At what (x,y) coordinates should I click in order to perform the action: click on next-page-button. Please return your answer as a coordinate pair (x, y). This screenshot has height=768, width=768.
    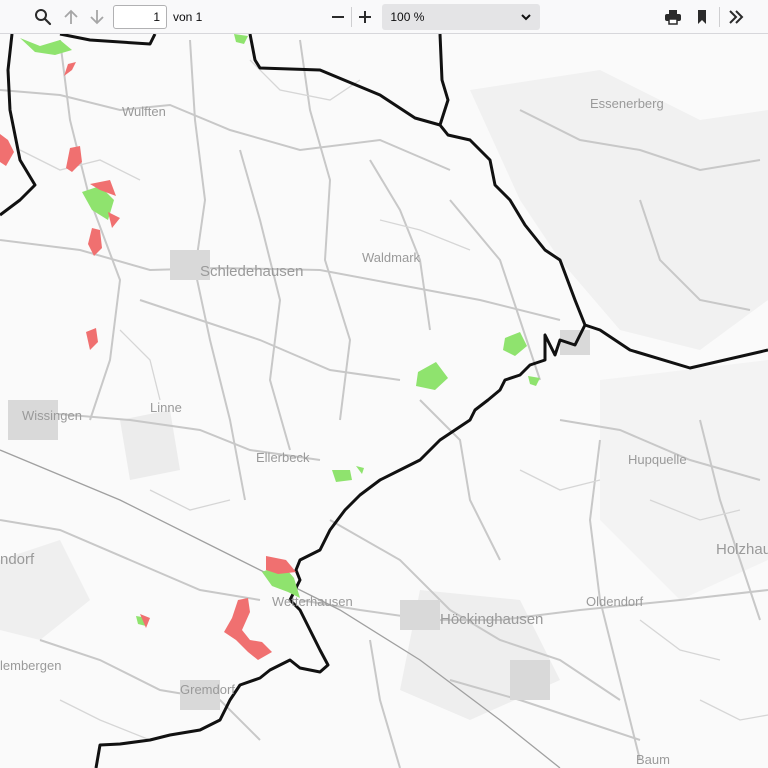
    Looking at the image, I should click on (97, 17).